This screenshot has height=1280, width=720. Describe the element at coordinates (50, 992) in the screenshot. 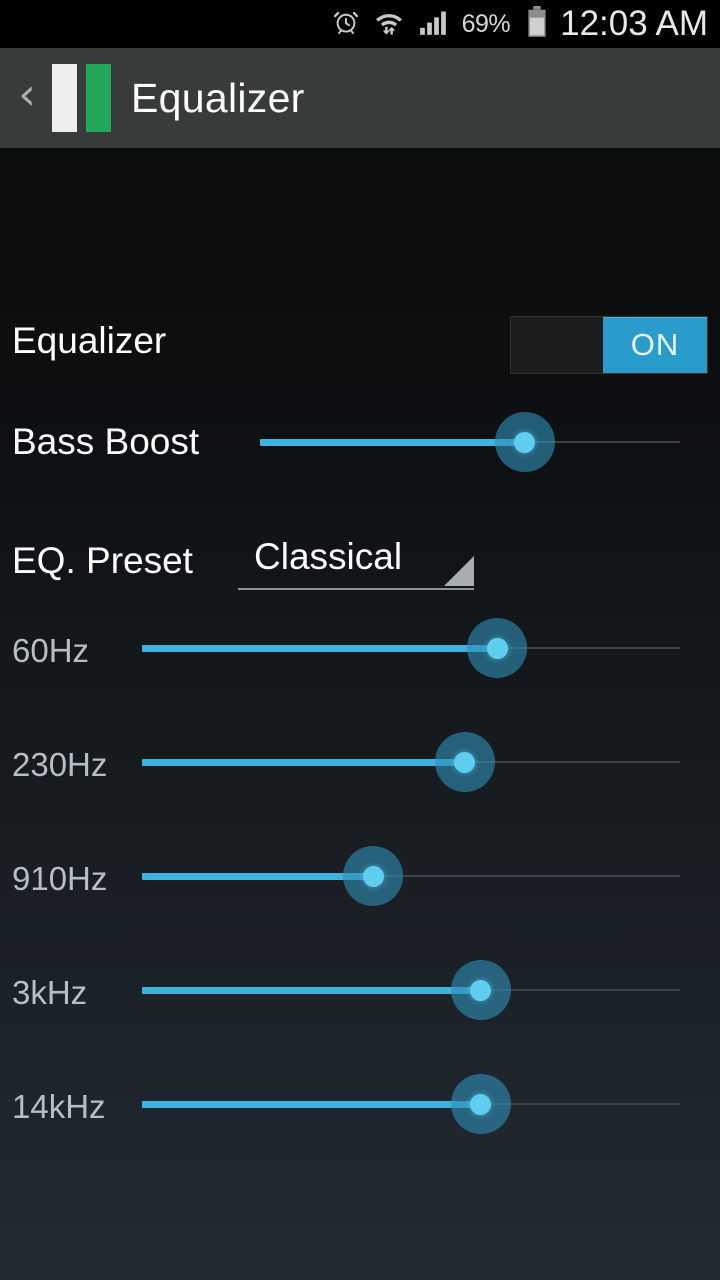

I see `eq-band-label: 3kHz` at that location.